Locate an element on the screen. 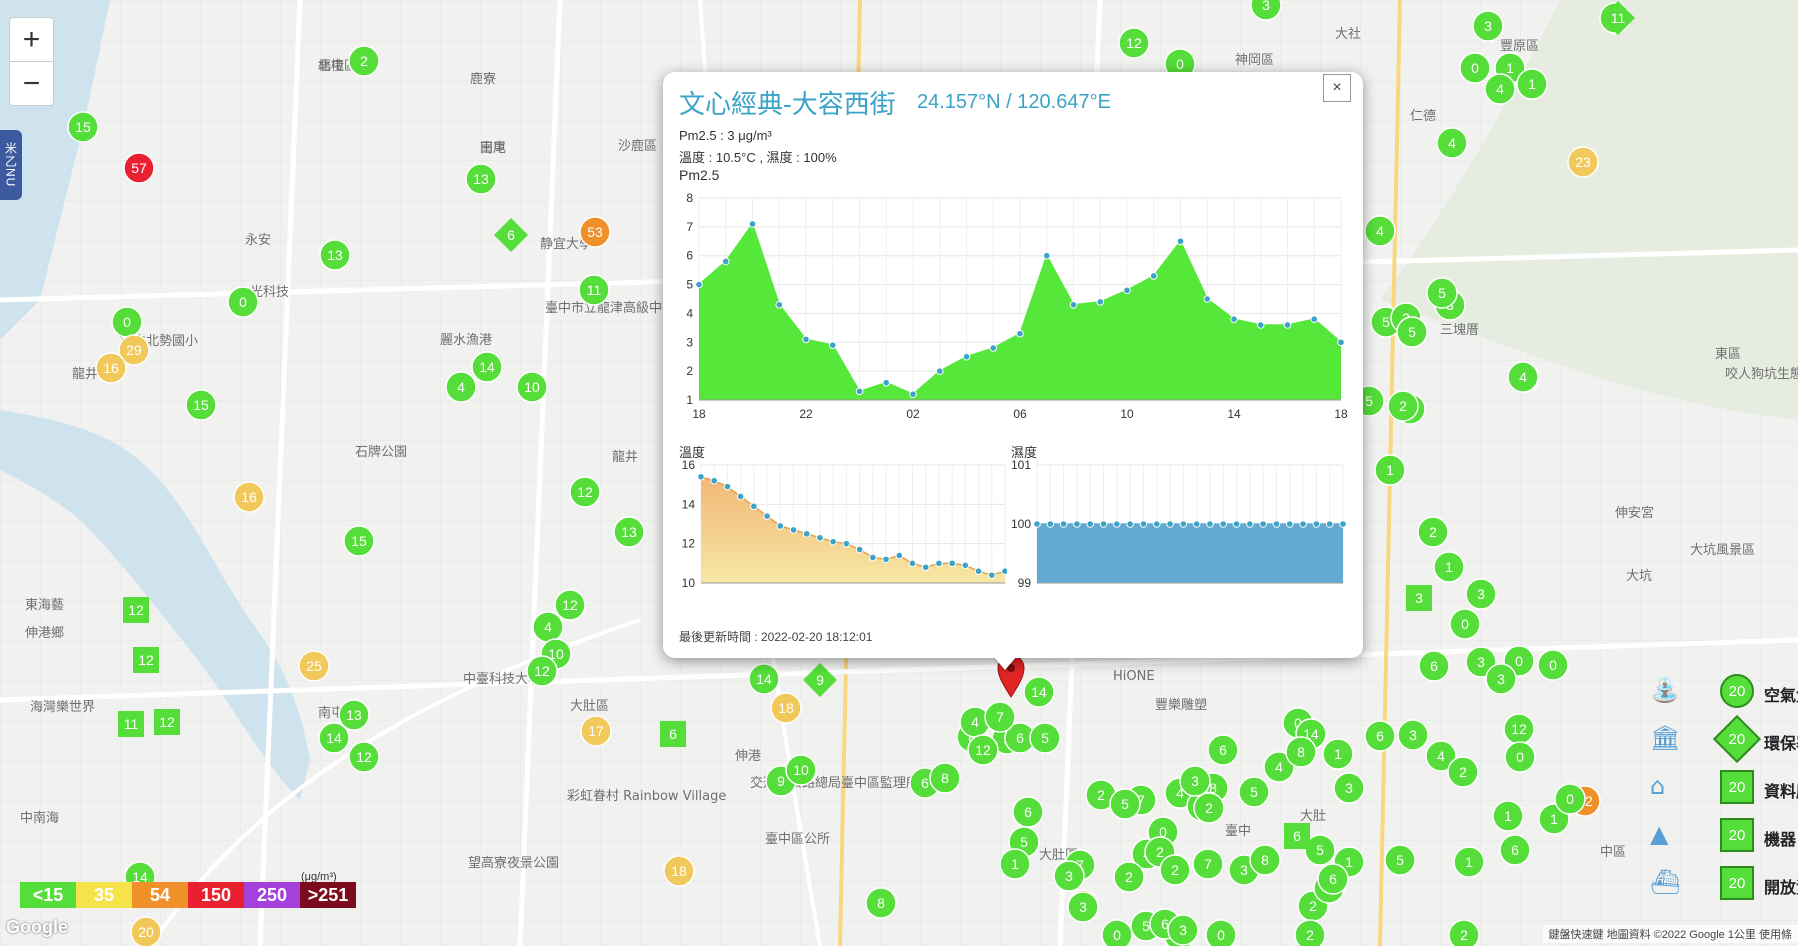 Image resolution: width=1798 pixels, height=946 pixels. map-attribution: 鍵盤快速鍵 地圖資料 ©2022 Google 1公里 使用條 is located at coordinates (1670, 934).